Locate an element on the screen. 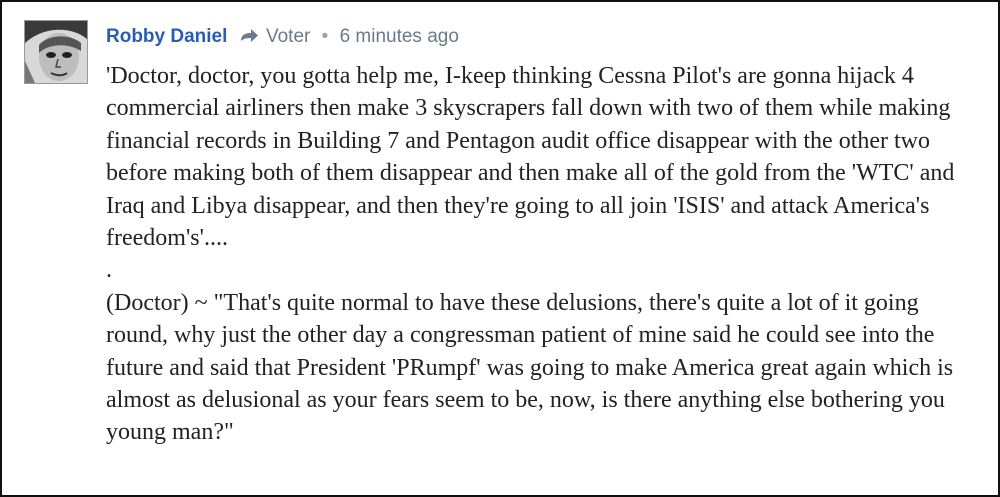  avatar-face-icon is located at coordinates (56, 52).